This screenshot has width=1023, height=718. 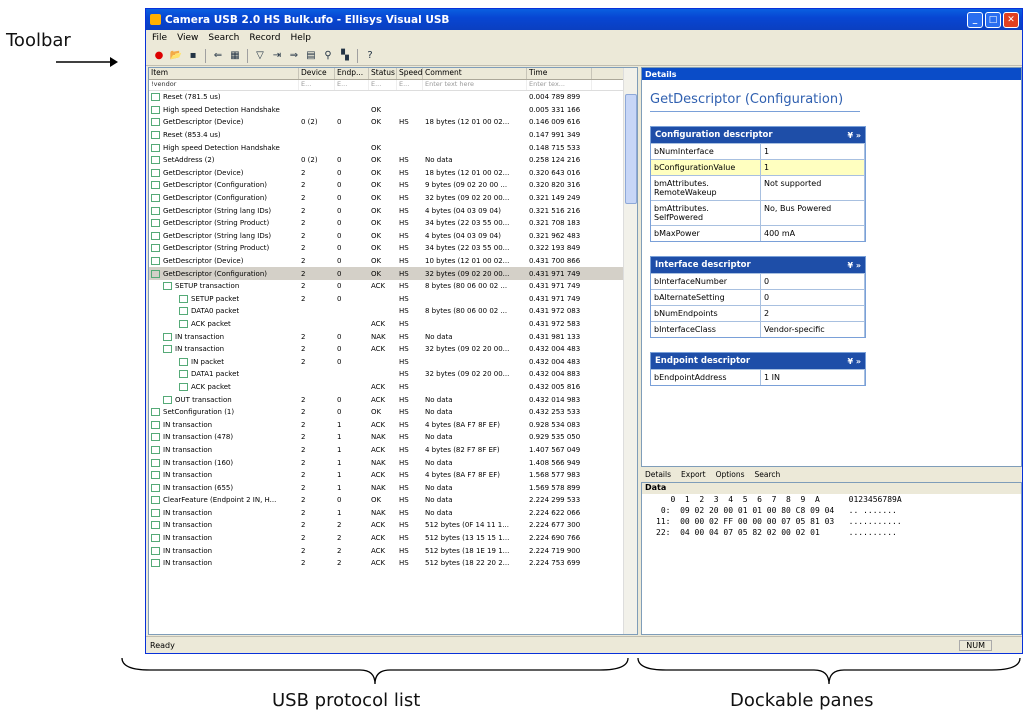 I want to click on field-row: bConfigurationValue 1, so click(x=758, y=167).